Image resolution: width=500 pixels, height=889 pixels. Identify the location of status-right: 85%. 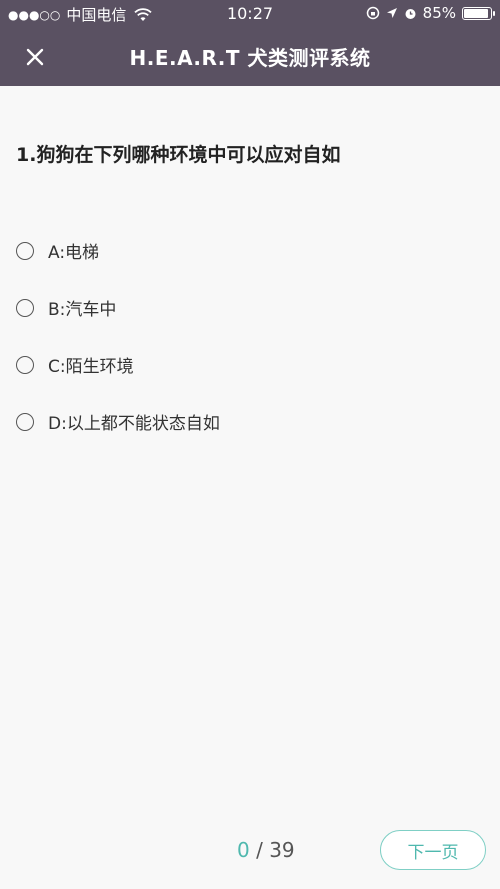
(430, 13).